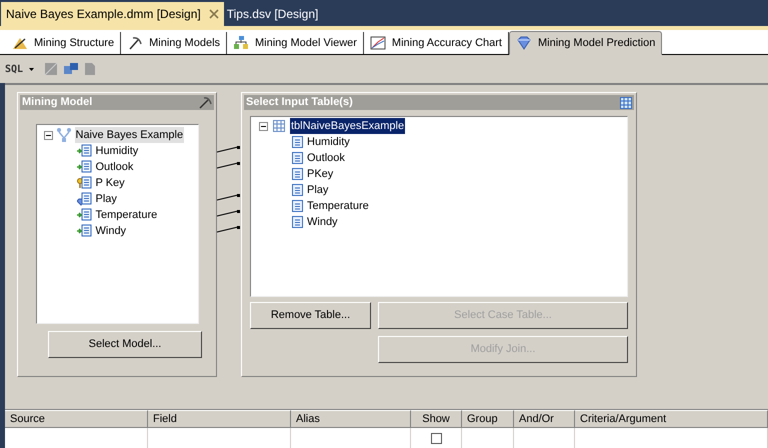  What do you see at coordinates (84, 183) in the screenshot?
I see `key-column-icon` at bounding box center [84, 183].